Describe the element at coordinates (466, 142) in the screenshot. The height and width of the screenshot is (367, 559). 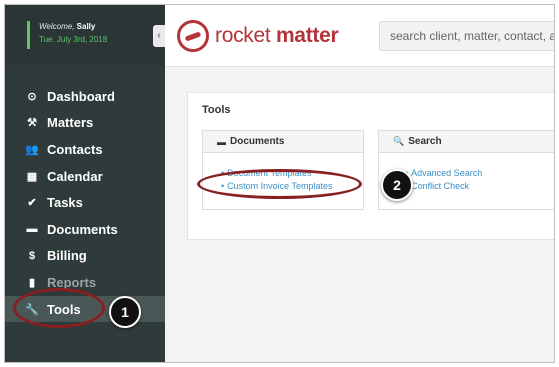
I see `search-card-header: 🔍 Search` at that location.